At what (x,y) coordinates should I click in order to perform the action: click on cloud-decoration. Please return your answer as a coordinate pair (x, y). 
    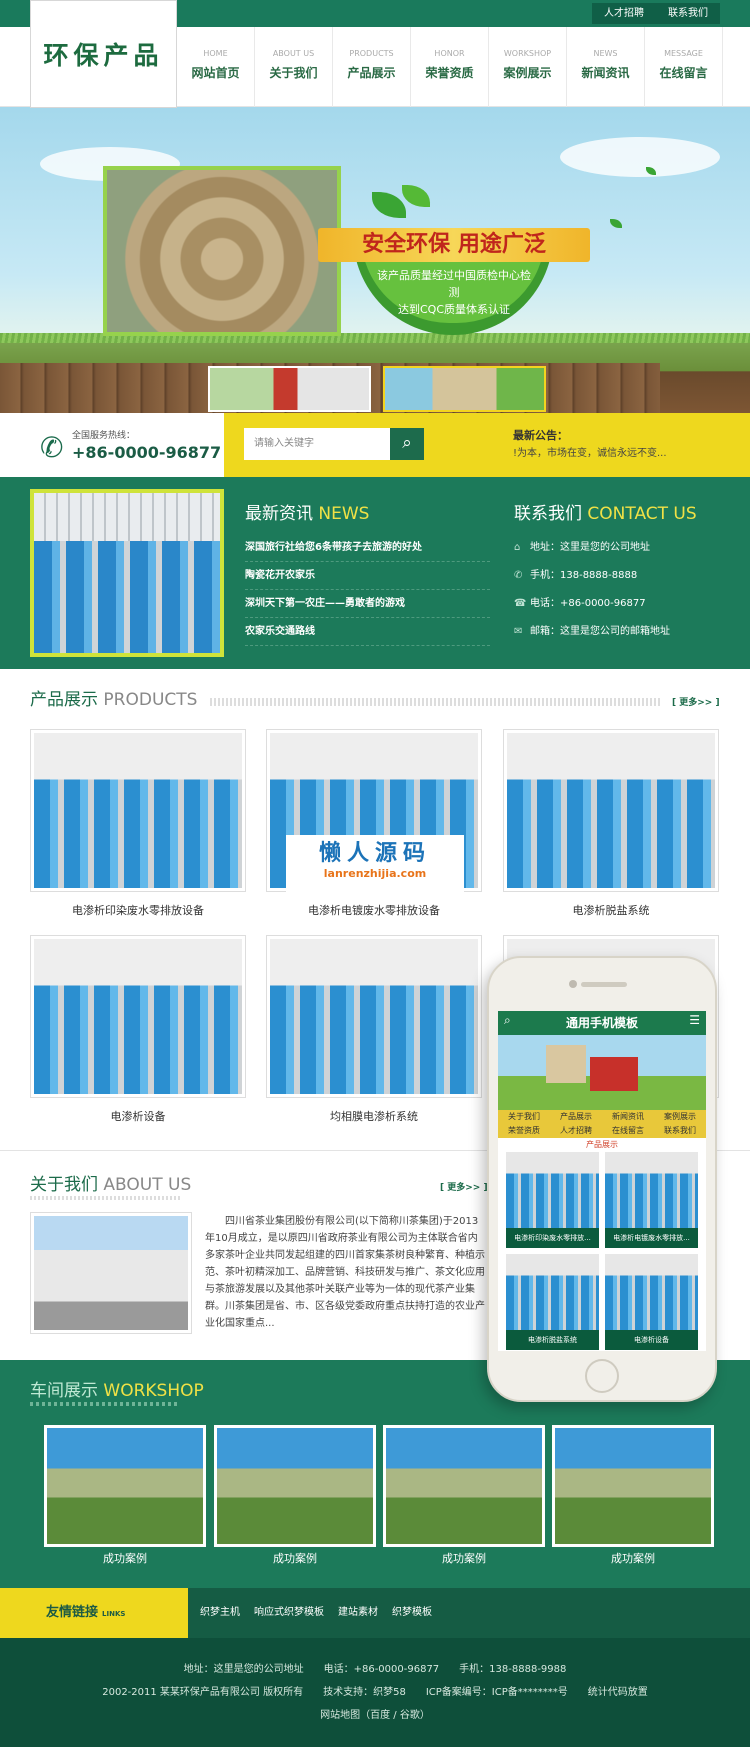
    Looking at the image, I should click on (640, 157).